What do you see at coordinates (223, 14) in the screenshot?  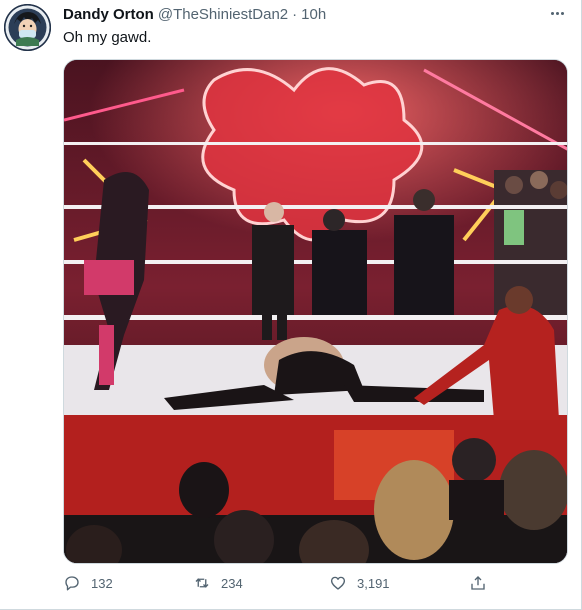 I see `user-handle: @TheShiniestDan2` at bounding box center [223, 14].